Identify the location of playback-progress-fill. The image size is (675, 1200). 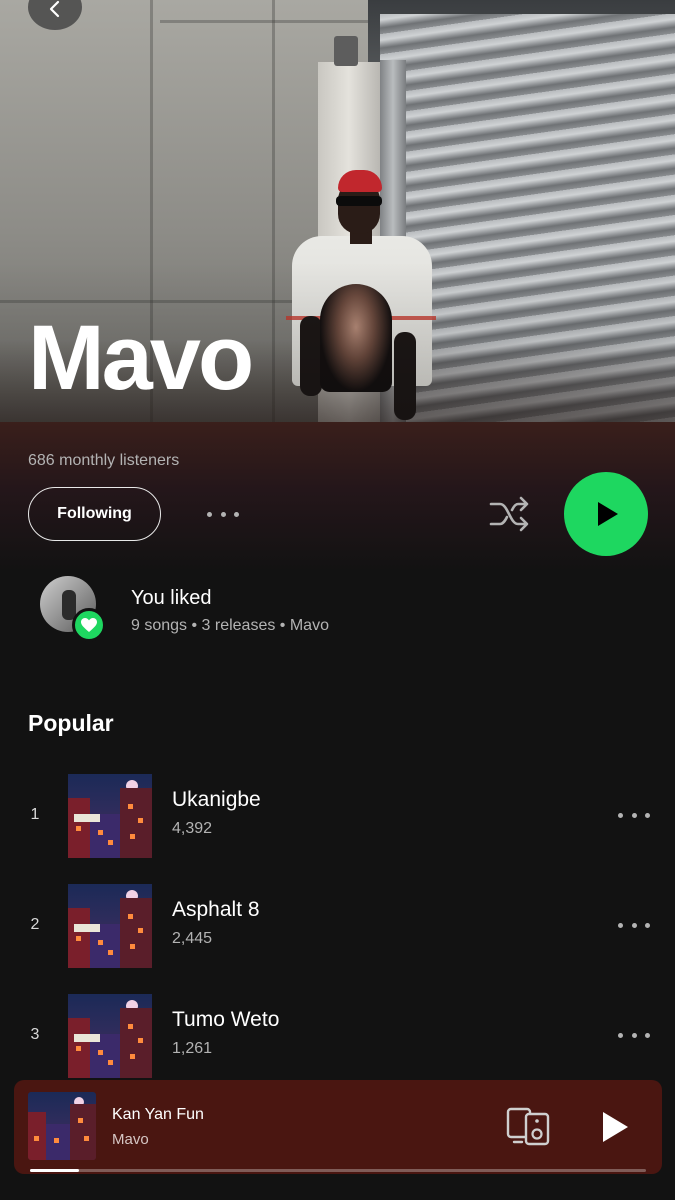
(55, 1170).